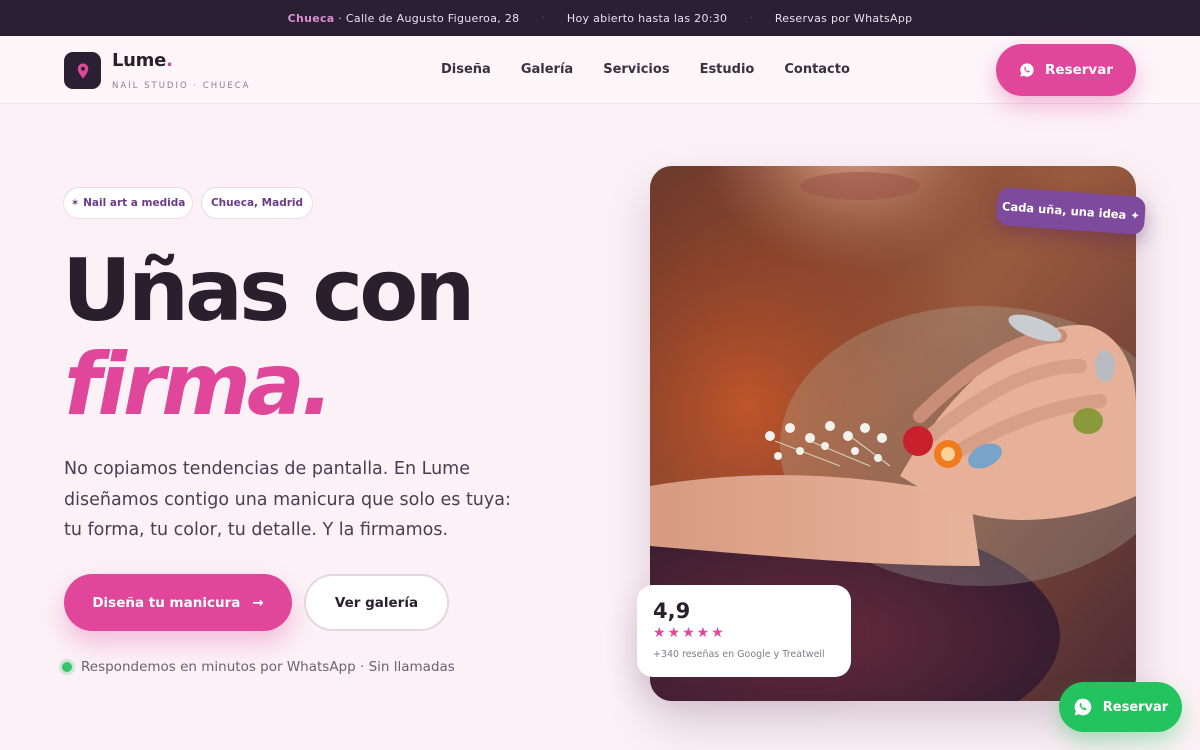  I want to click on whatsapp-bookings-link: Reservas por WhatsApp, so click(844, 18).